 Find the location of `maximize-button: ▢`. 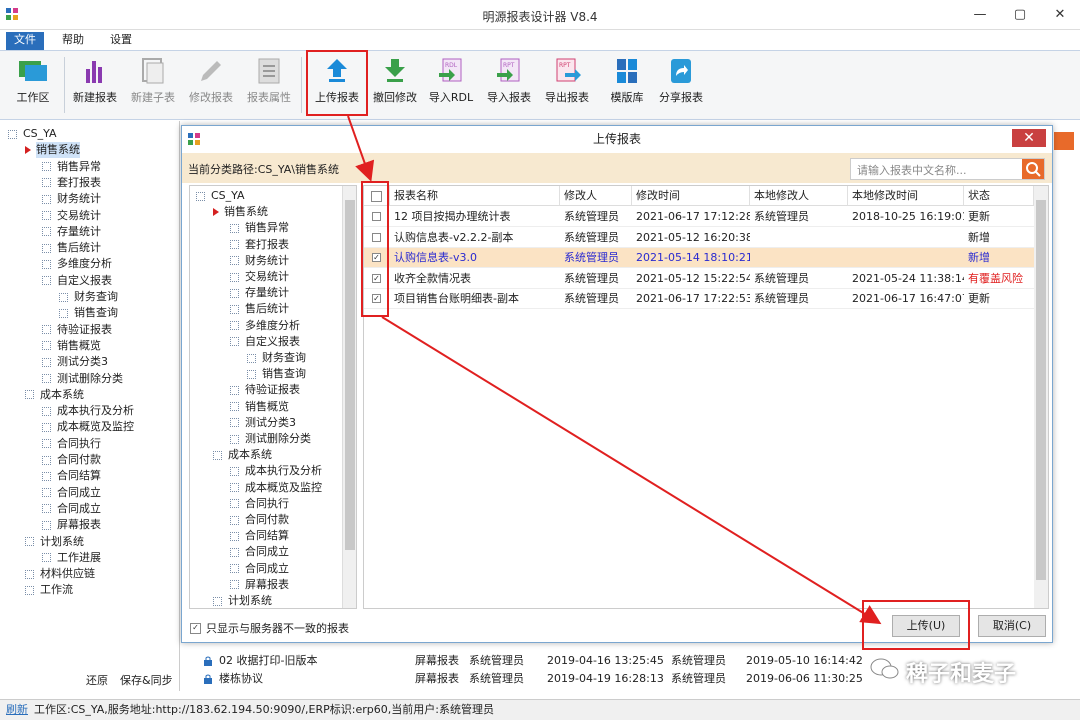

maximize-button: ▢ is located at coordinates (1020, 15).